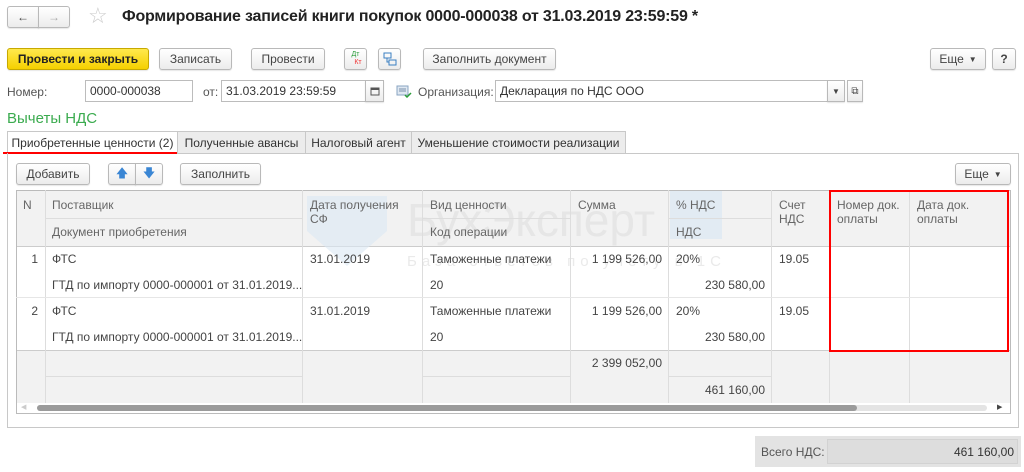 The width and height of the screenshot is (1024, 472). I want to click on more-button: Еще ▼, so click(958, 59).